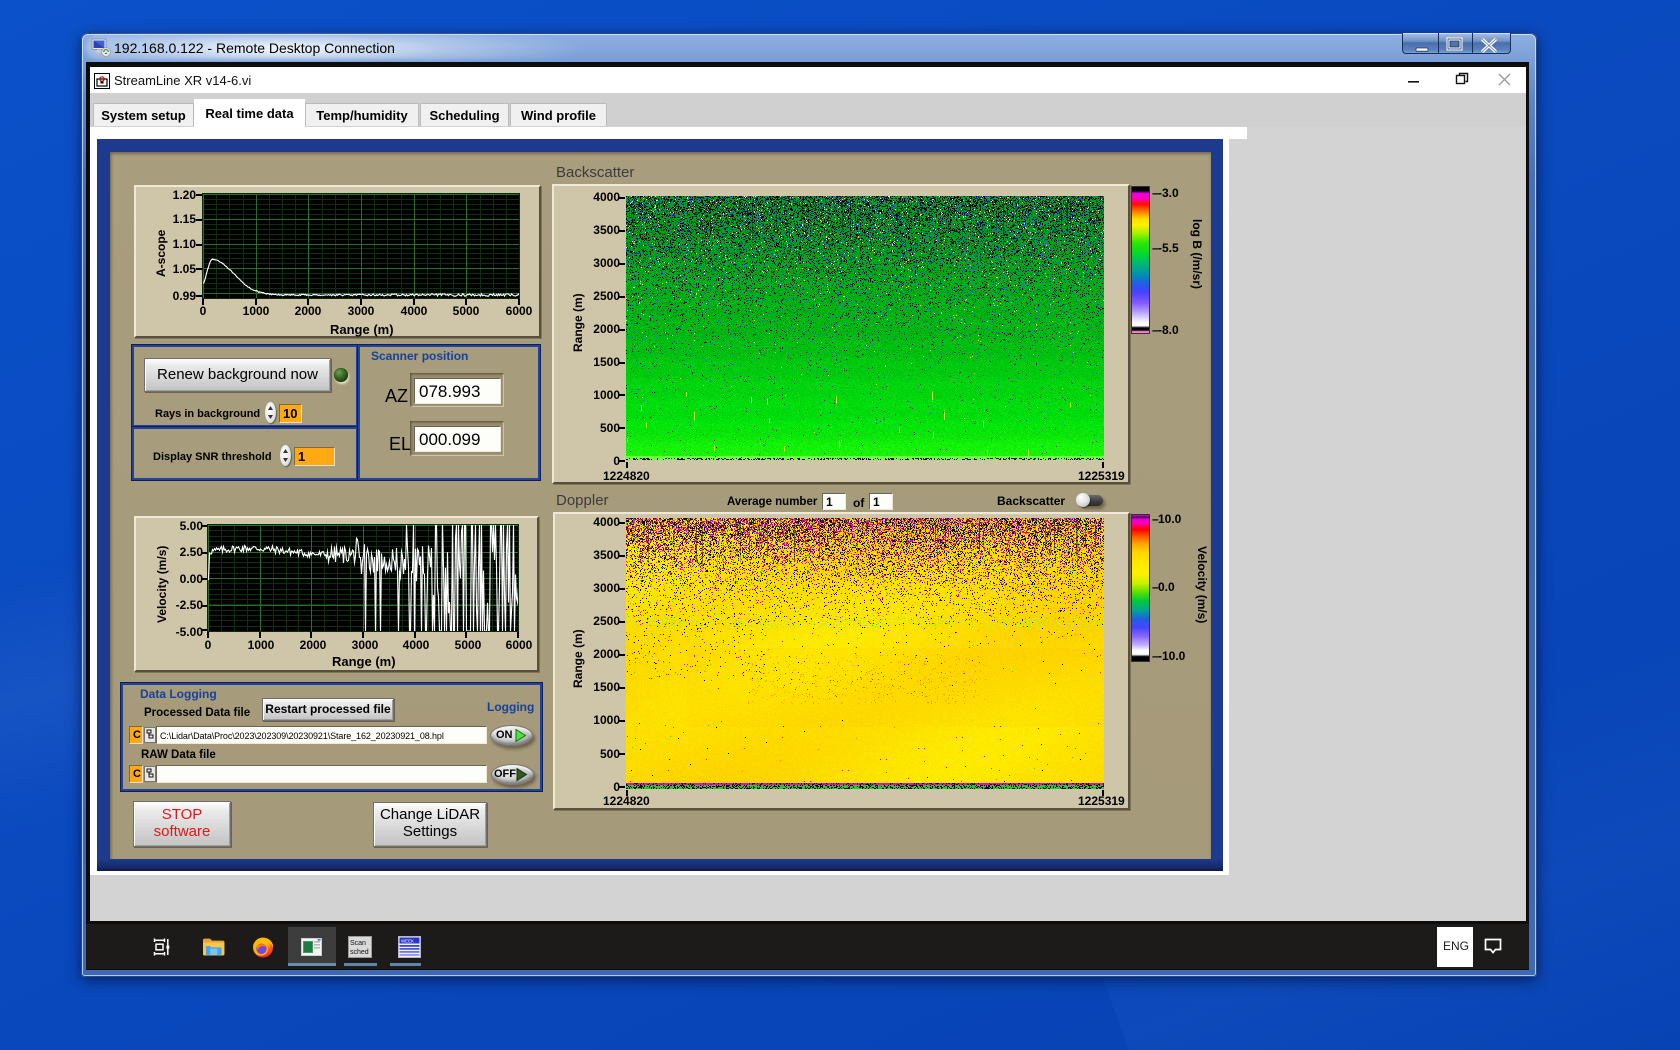  Describe the element at coordinates (358, 943) in the screenshot. I see `svg-text: Scan` at that location.